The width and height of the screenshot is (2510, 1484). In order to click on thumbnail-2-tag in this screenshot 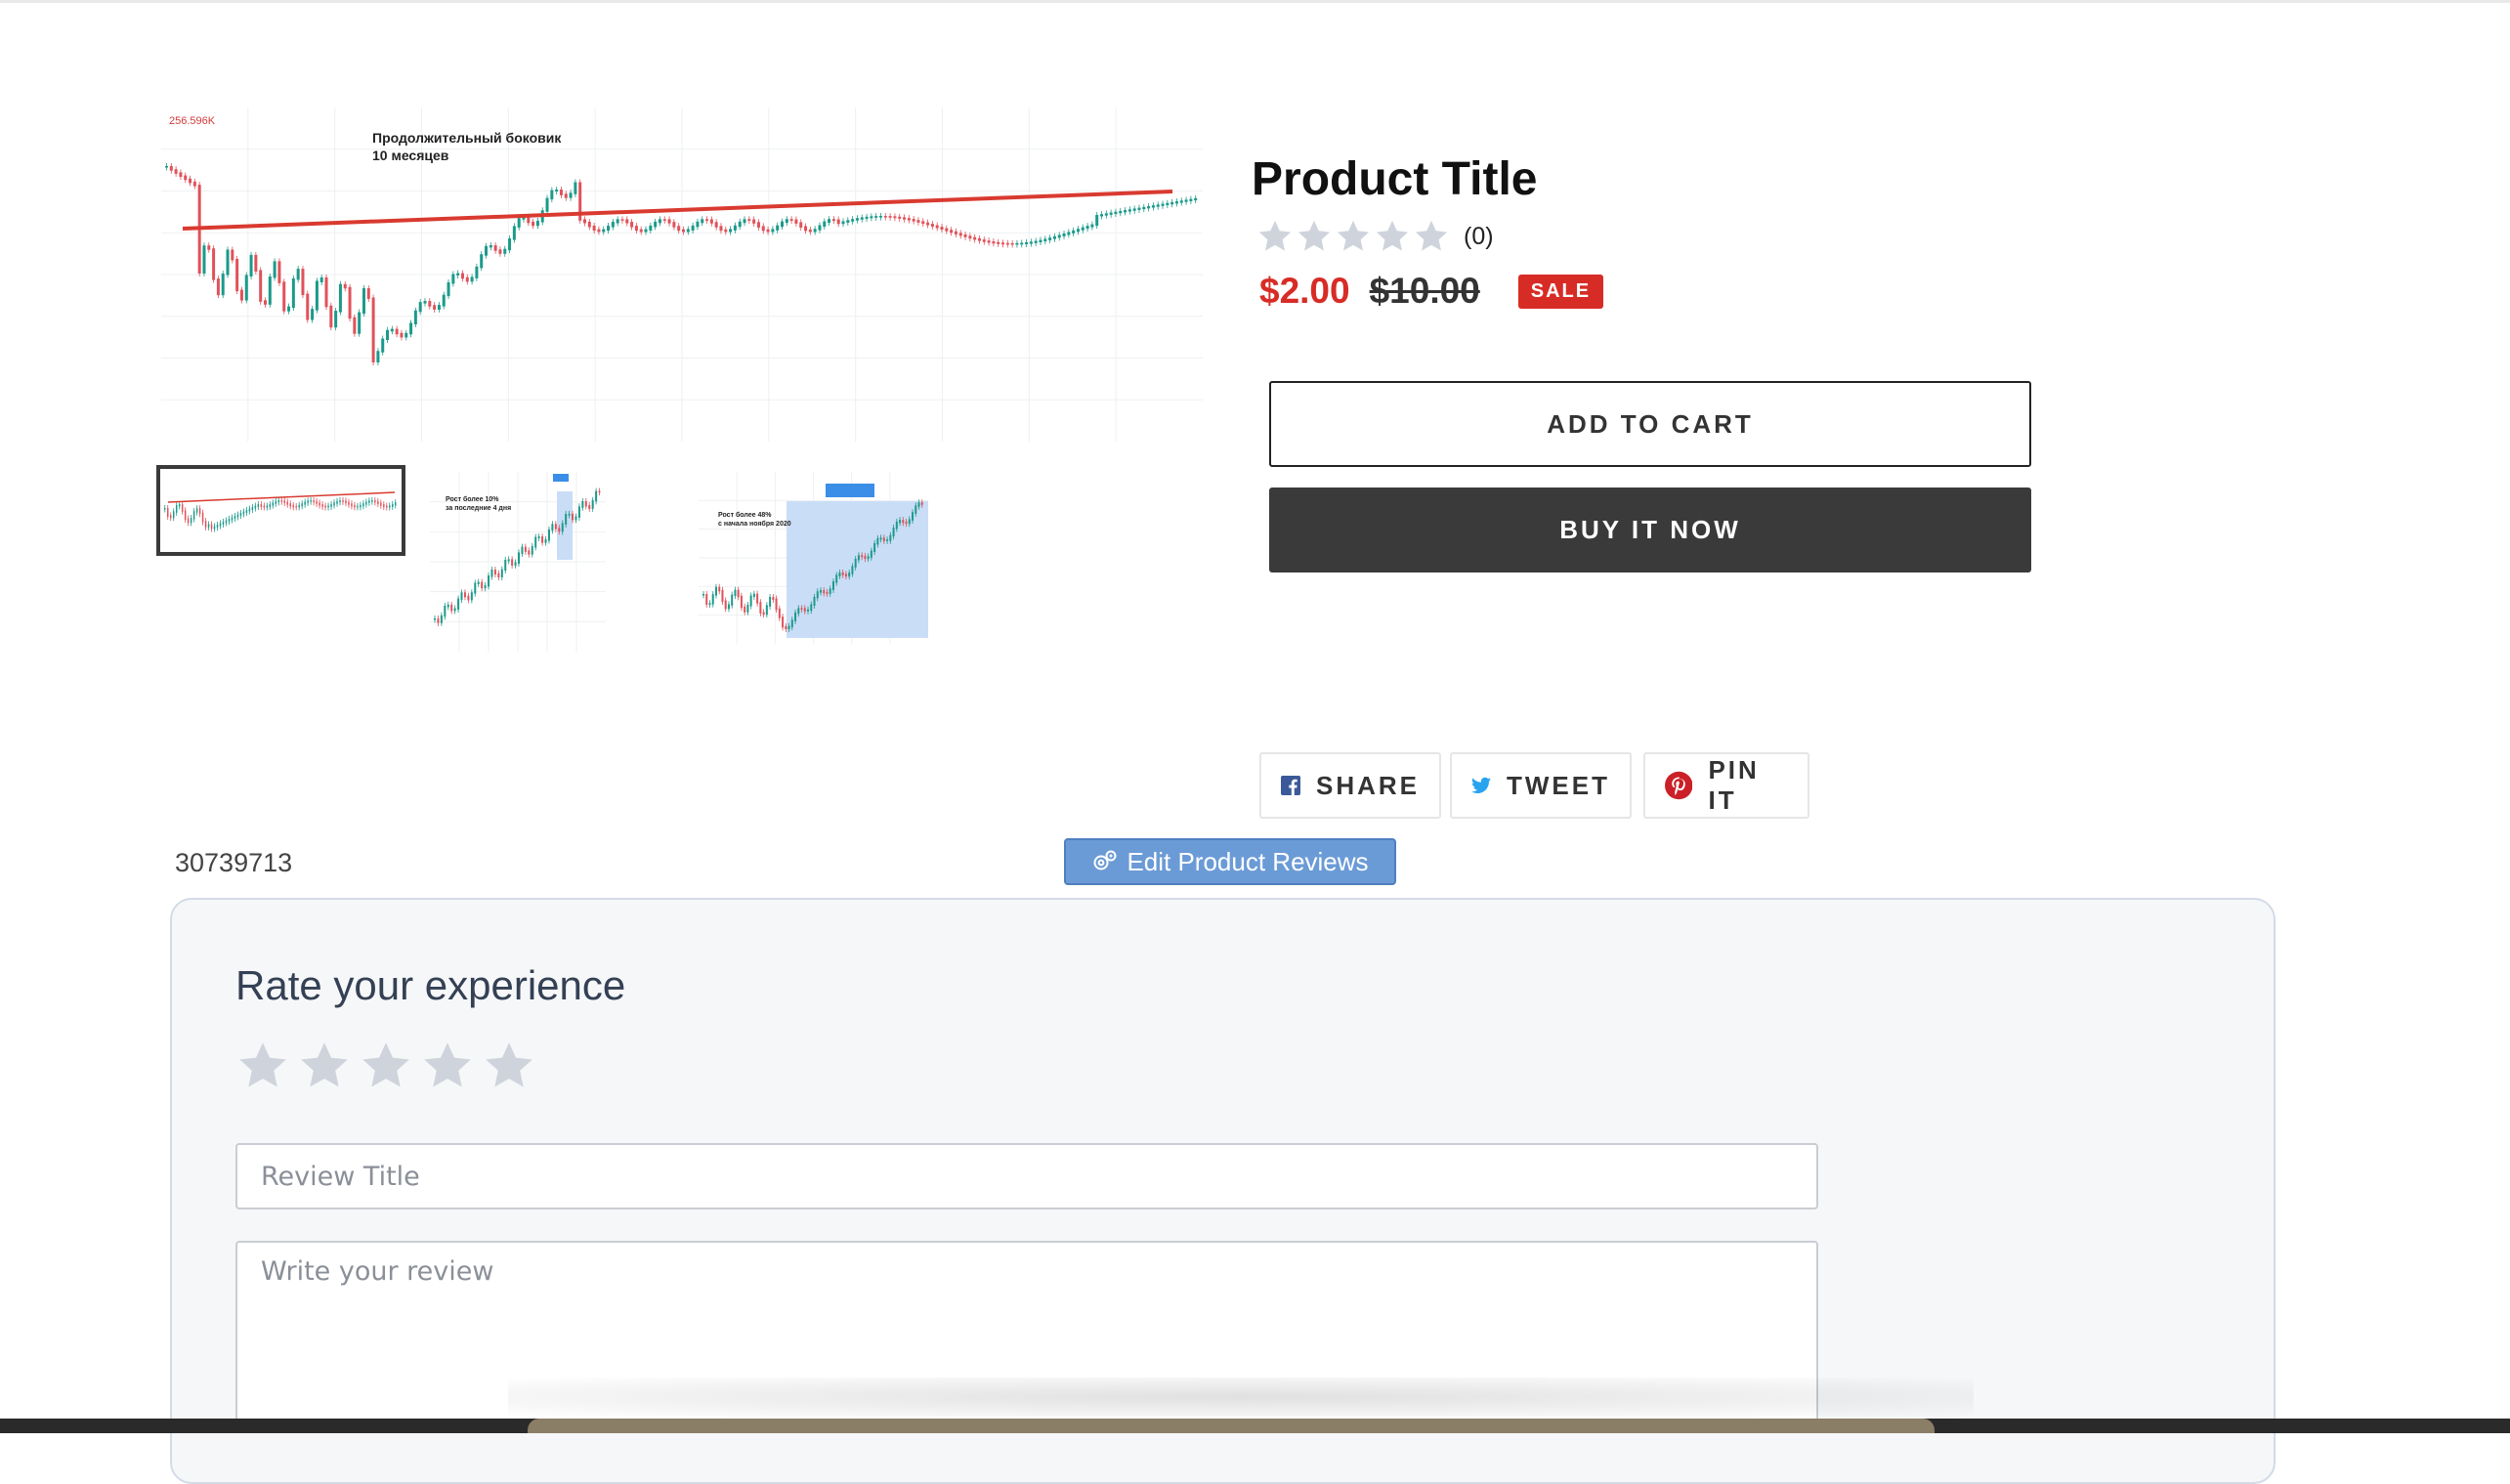, I will do `click(561, 478)`.